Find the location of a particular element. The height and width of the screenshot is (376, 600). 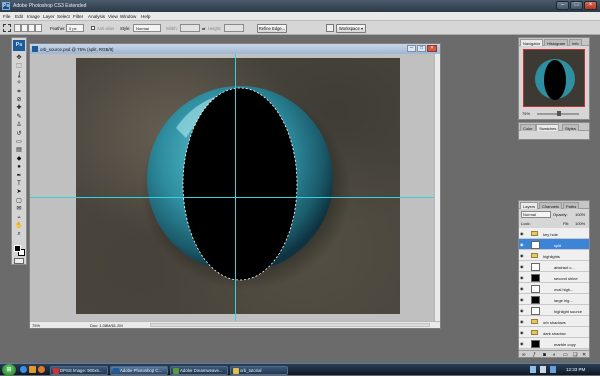

dodge-tool-icon: ● is located at coordinates (19, 167).